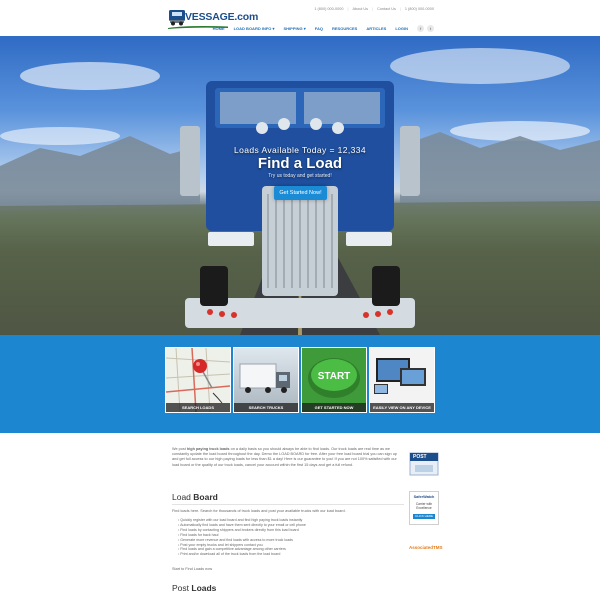  I want to click on nav-load-board-info: Load Board Info ▾, so click(254, 28).